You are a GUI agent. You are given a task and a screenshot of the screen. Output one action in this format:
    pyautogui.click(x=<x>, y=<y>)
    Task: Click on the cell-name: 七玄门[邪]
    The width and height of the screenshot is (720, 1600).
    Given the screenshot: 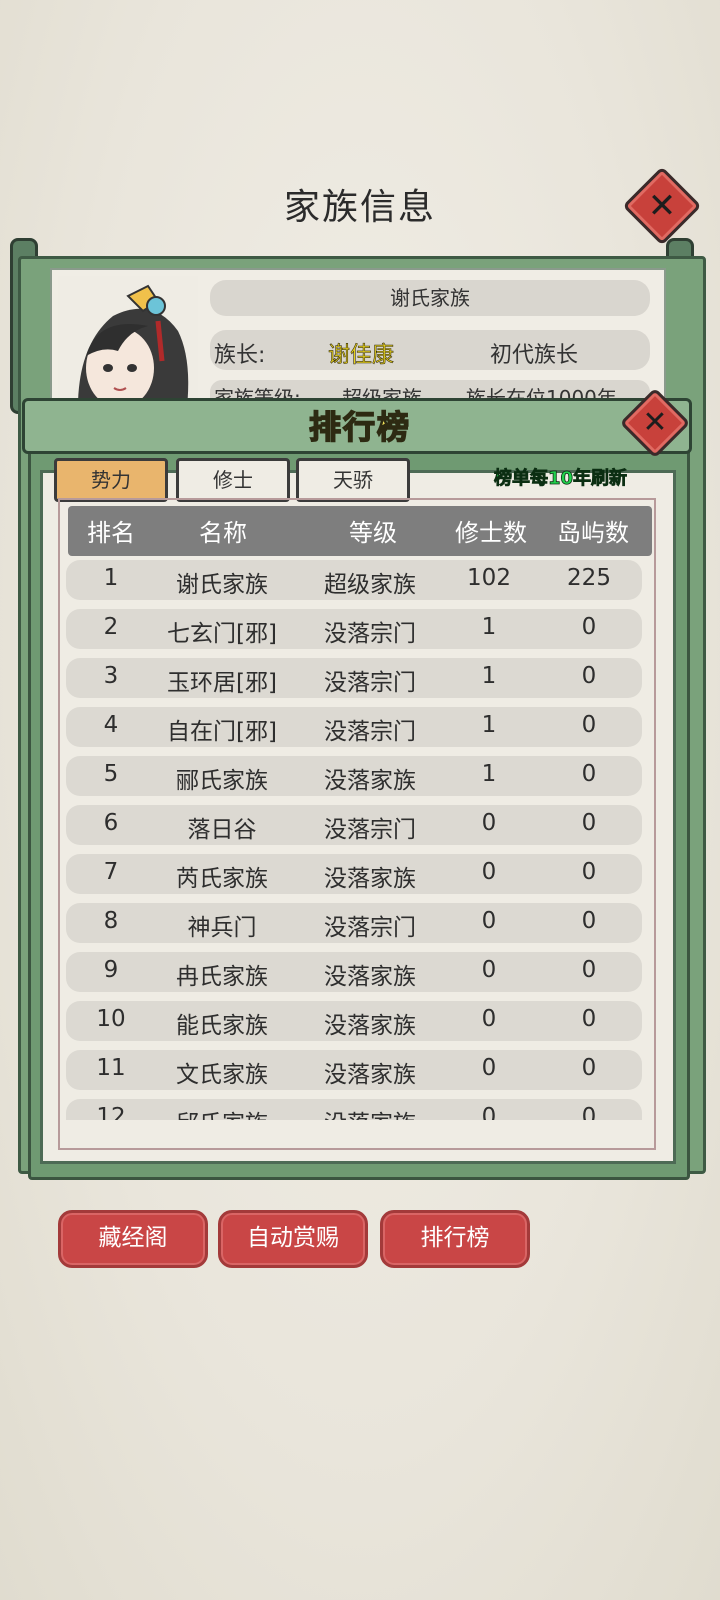 What is the action you would take?
    pyautogui.click(x=222, y=634)
    